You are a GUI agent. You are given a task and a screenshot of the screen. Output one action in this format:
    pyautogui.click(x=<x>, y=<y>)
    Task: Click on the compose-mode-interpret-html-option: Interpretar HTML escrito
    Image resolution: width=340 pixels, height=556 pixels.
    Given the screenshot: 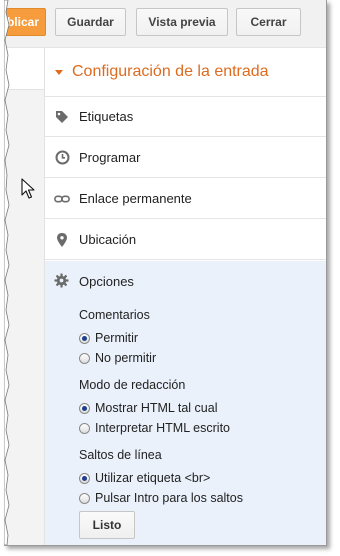 What is the action you would take?
    pyautogui.click(x=154, y=428)
    